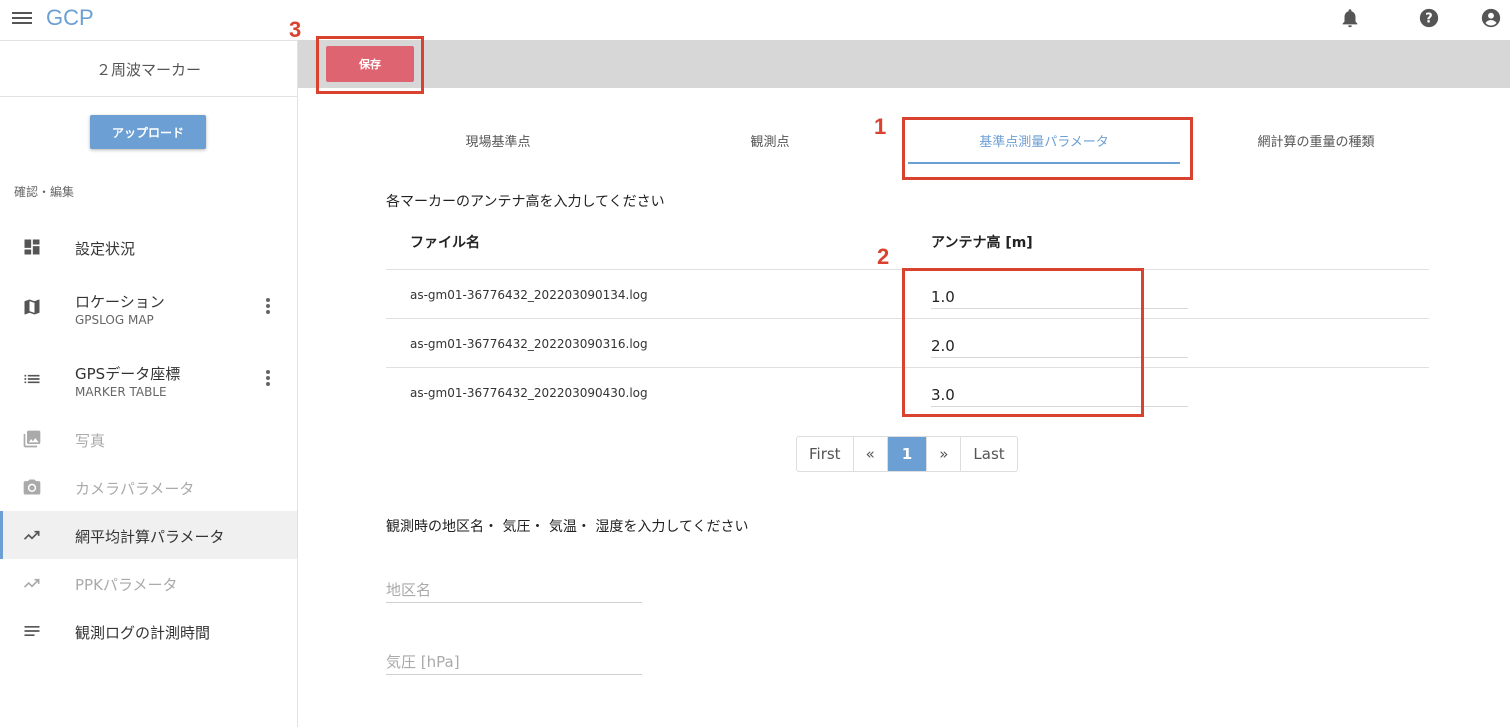 Image resolution: width=1510 pixels, height=727 pixels. What do you see at coordinates (135, 489) in the screenshot?
I see `sidebar-item-label: カメラパラメータ` at bounding box center [135, 489].